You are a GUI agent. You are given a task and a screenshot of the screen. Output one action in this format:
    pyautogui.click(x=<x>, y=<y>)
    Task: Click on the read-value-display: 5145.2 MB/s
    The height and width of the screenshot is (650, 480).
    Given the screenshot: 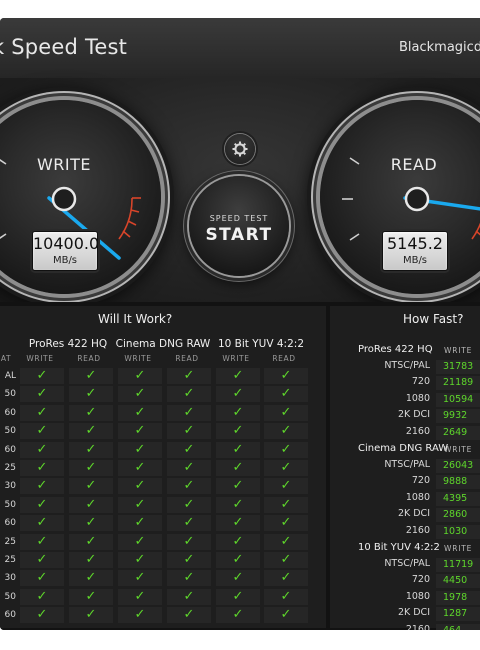 What is the action you would take?
    pyautogui.click(x=415, y=251)
    